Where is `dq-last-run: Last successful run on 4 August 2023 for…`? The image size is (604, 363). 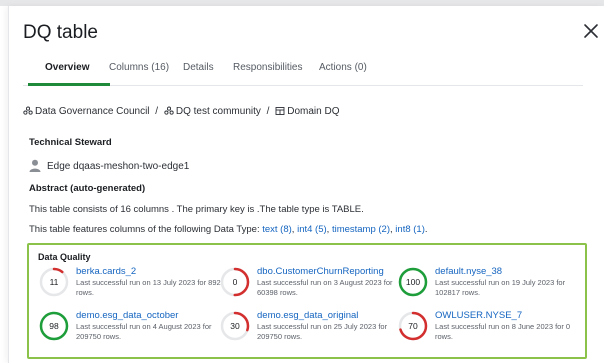
dq-last-run: Last successful run on 4 August 2023 for… is located at coordinates (144, 331).